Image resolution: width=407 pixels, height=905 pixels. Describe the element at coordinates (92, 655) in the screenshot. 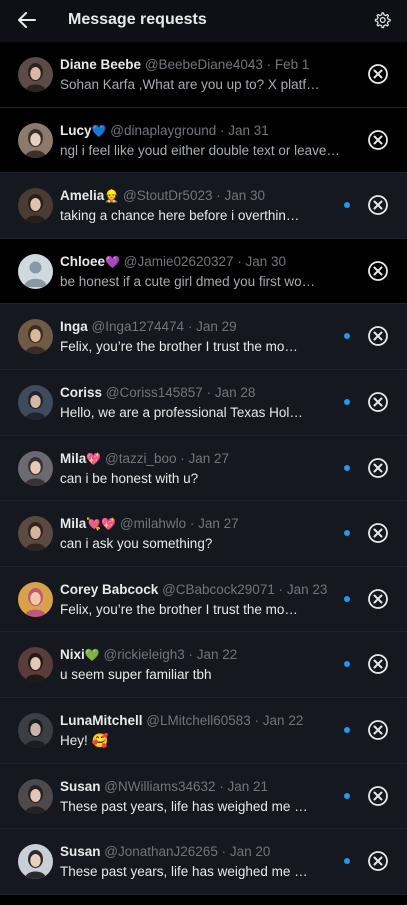

I see `name-badge: 💚` at that location.